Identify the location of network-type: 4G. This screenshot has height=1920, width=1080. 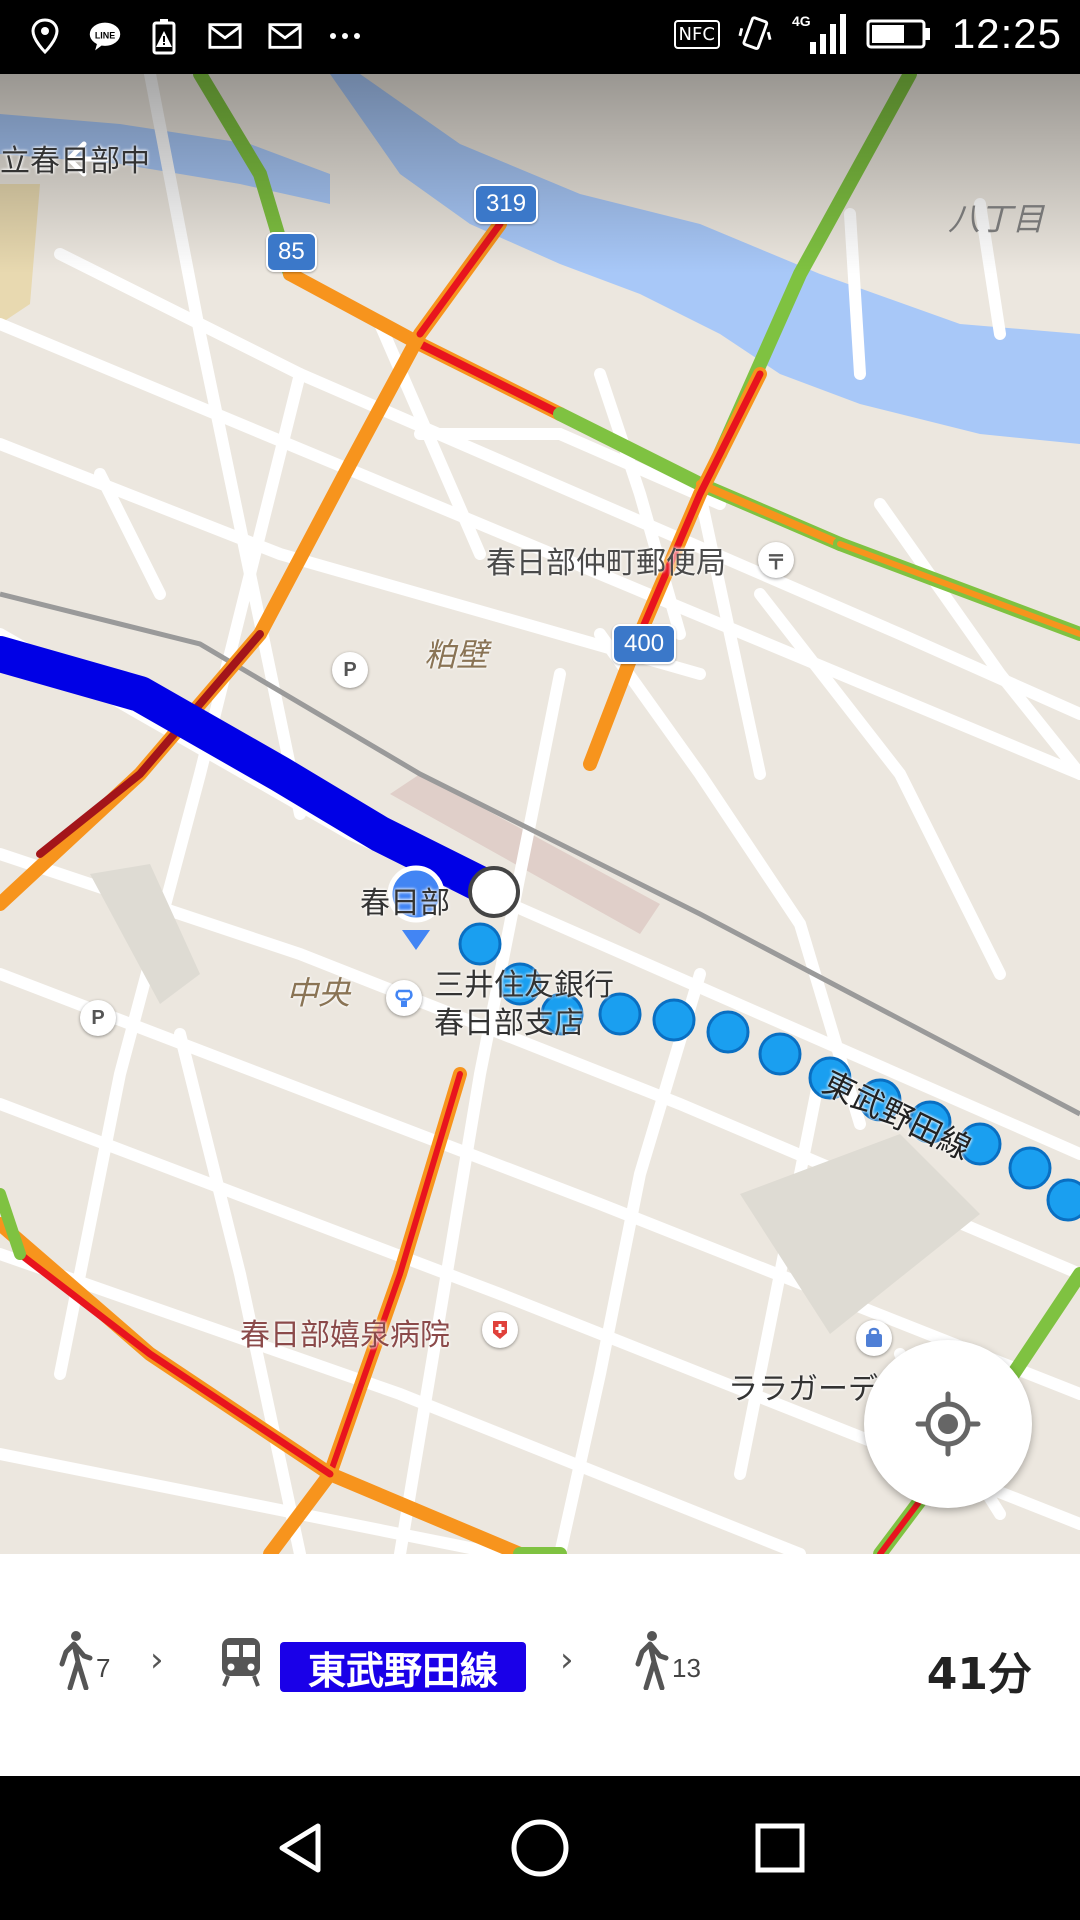
(801, 21).